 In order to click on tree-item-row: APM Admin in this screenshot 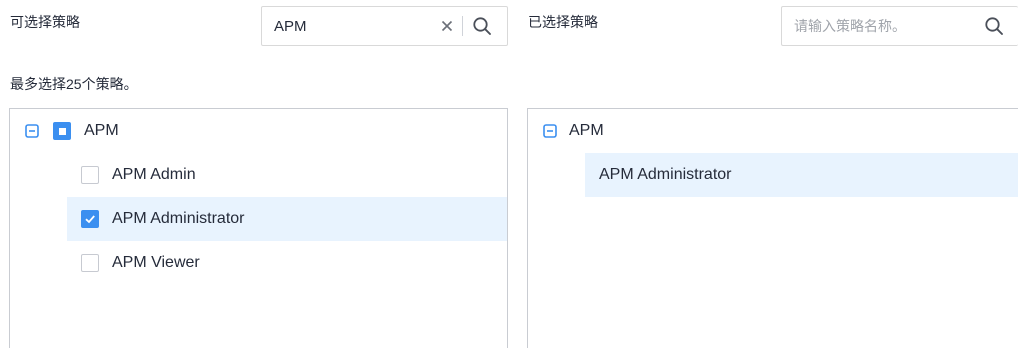, I will do `click(258, 175)`.